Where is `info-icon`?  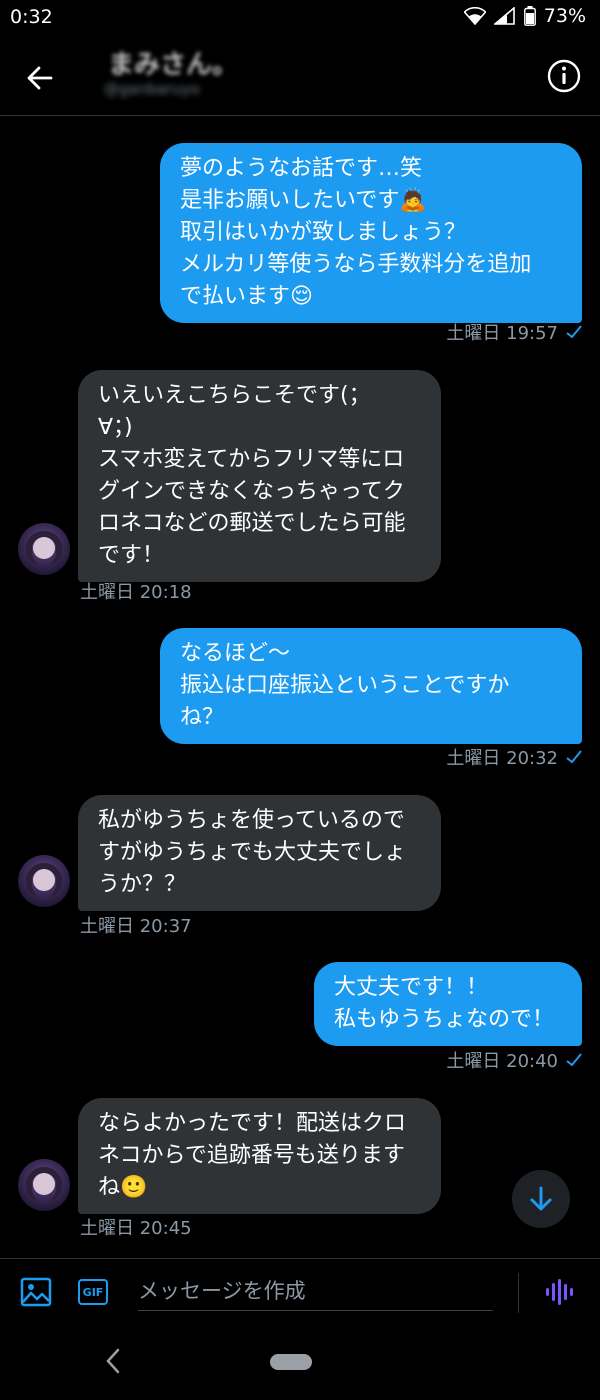
info-icon is located at coordinates (564, 76).